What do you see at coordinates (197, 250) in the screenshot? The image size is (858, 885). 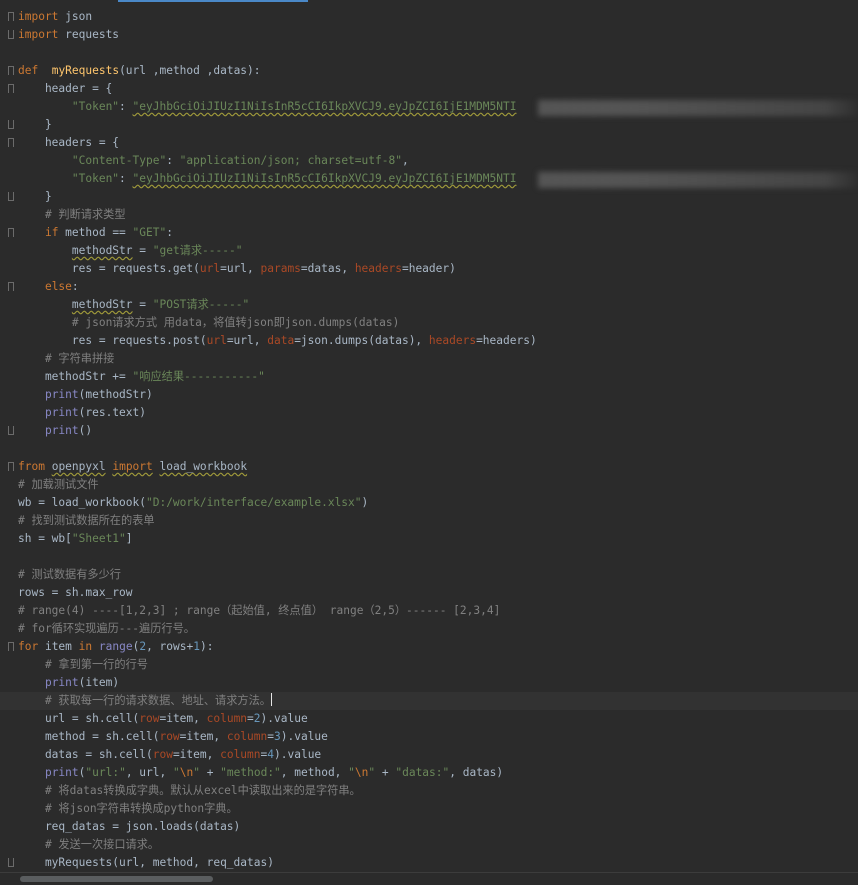 I see `code-token: "get请求-----"` at bounding box center [197, 250].